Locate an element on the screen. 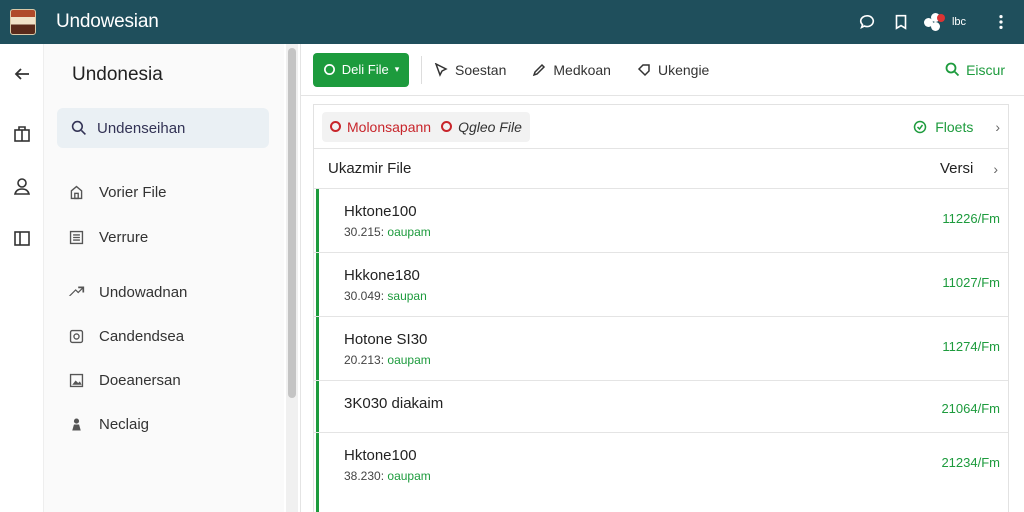  user-icon is located at coordinates (934, 22).